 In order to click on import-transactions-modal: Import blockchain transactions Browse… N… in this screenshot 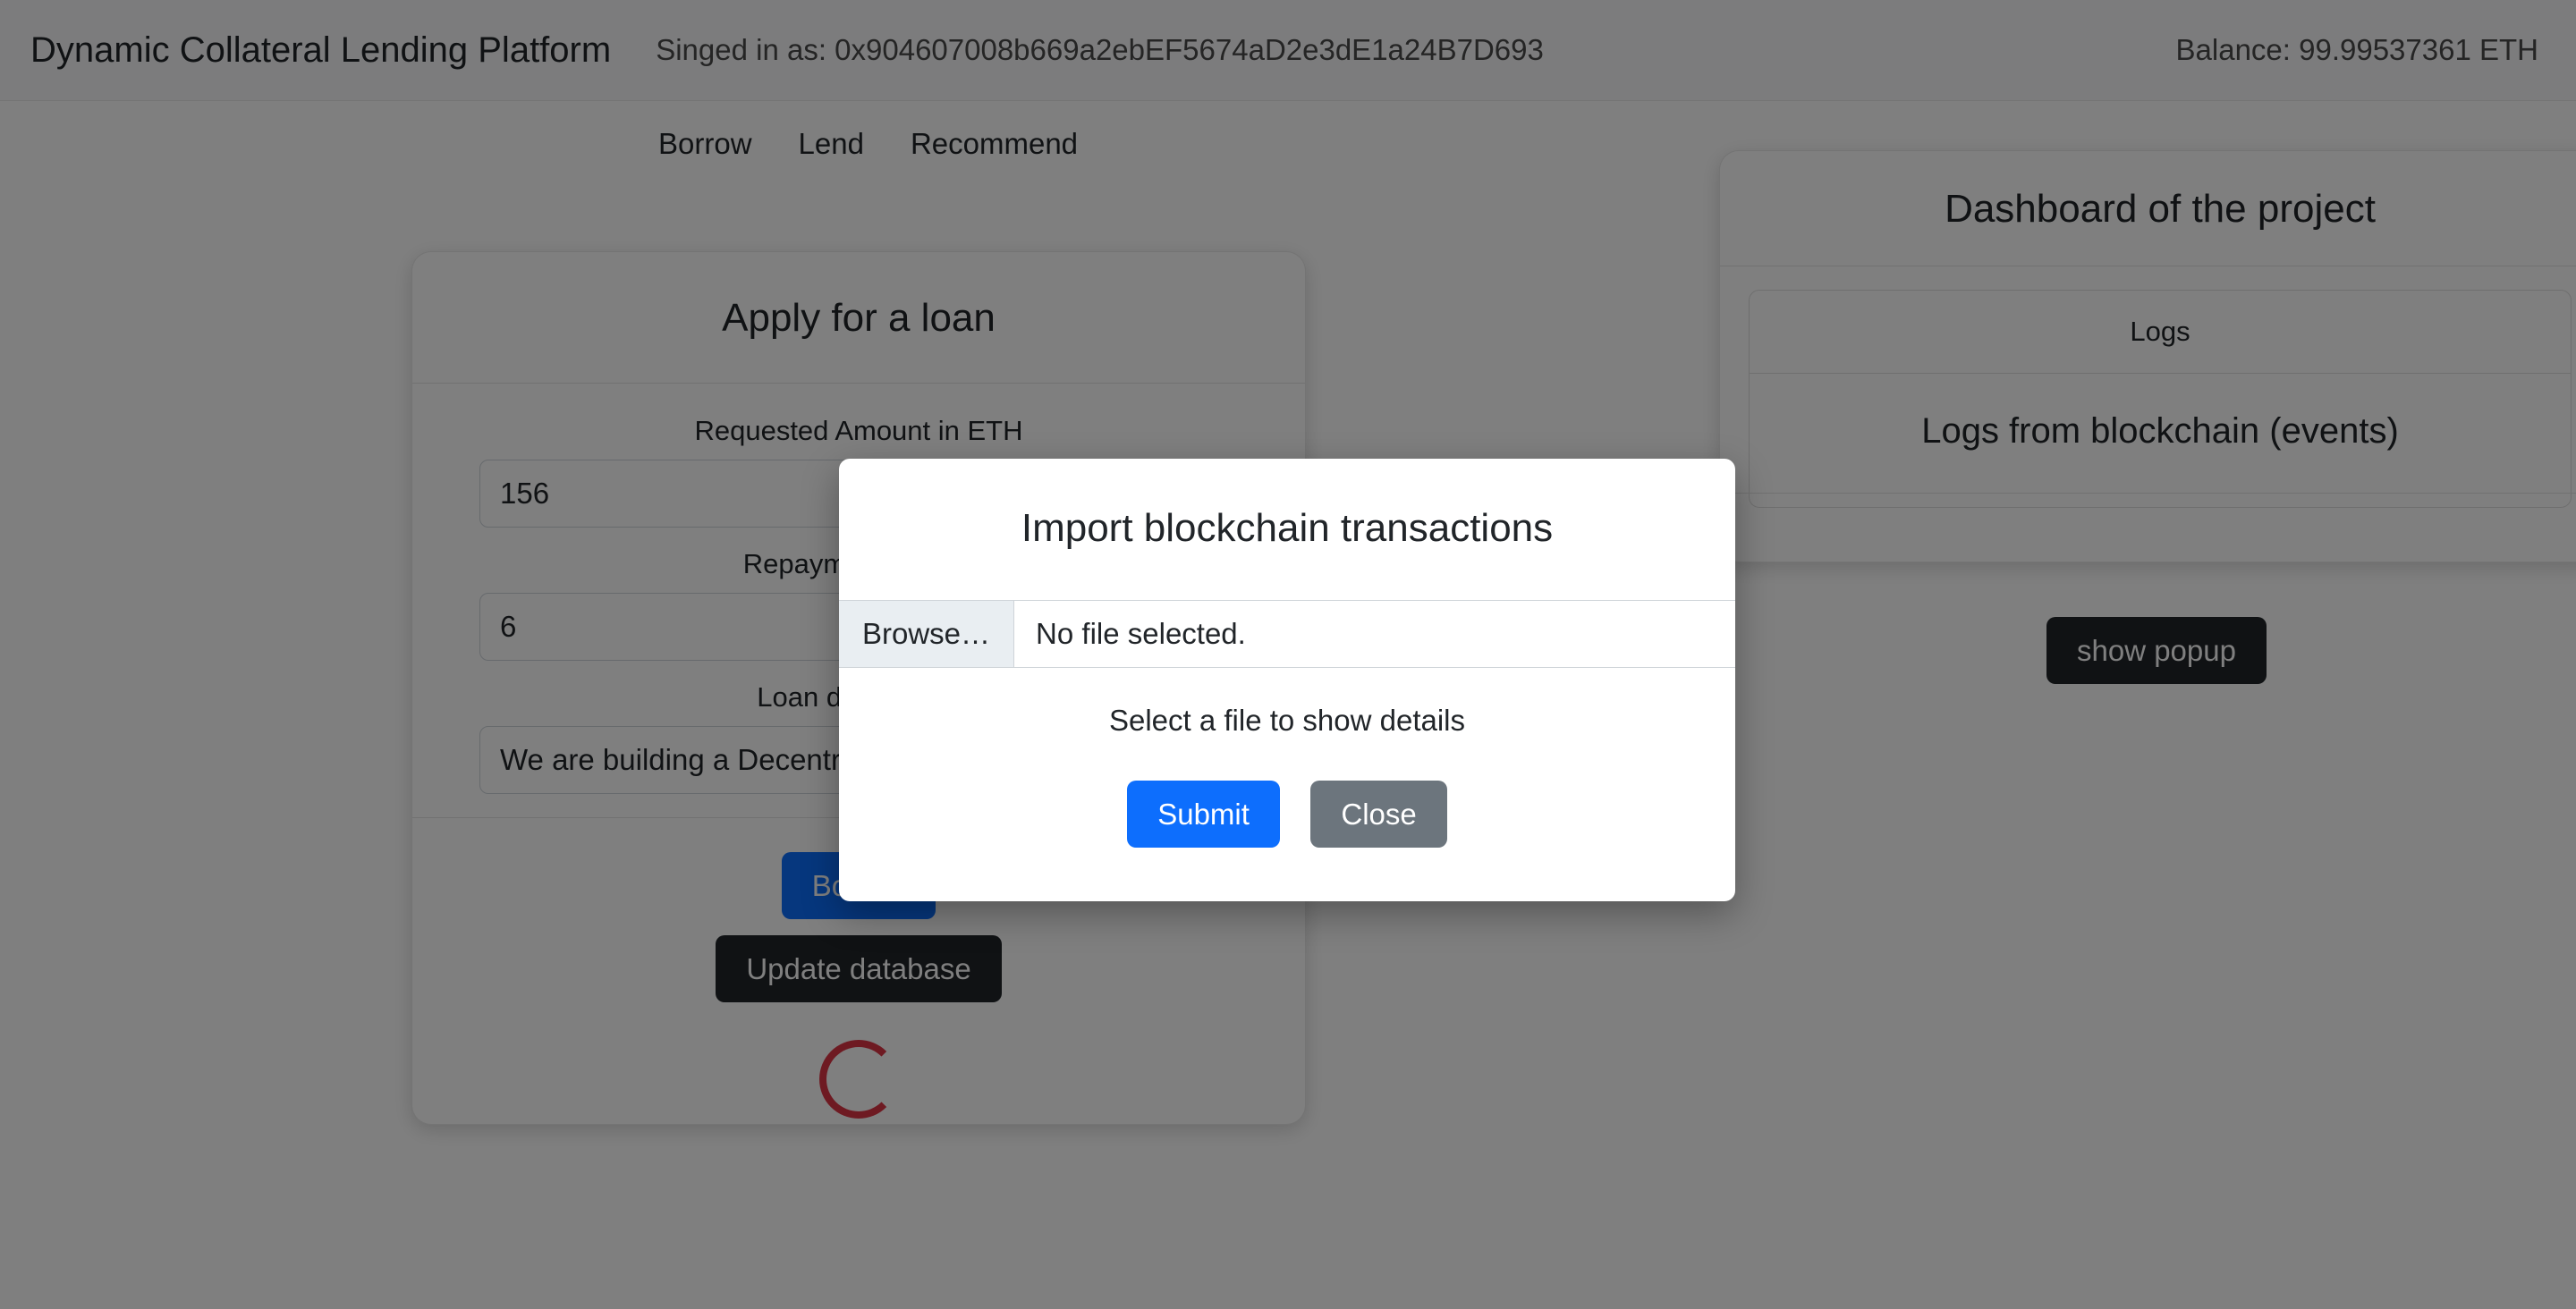, I will do `click(1287, 680)`.